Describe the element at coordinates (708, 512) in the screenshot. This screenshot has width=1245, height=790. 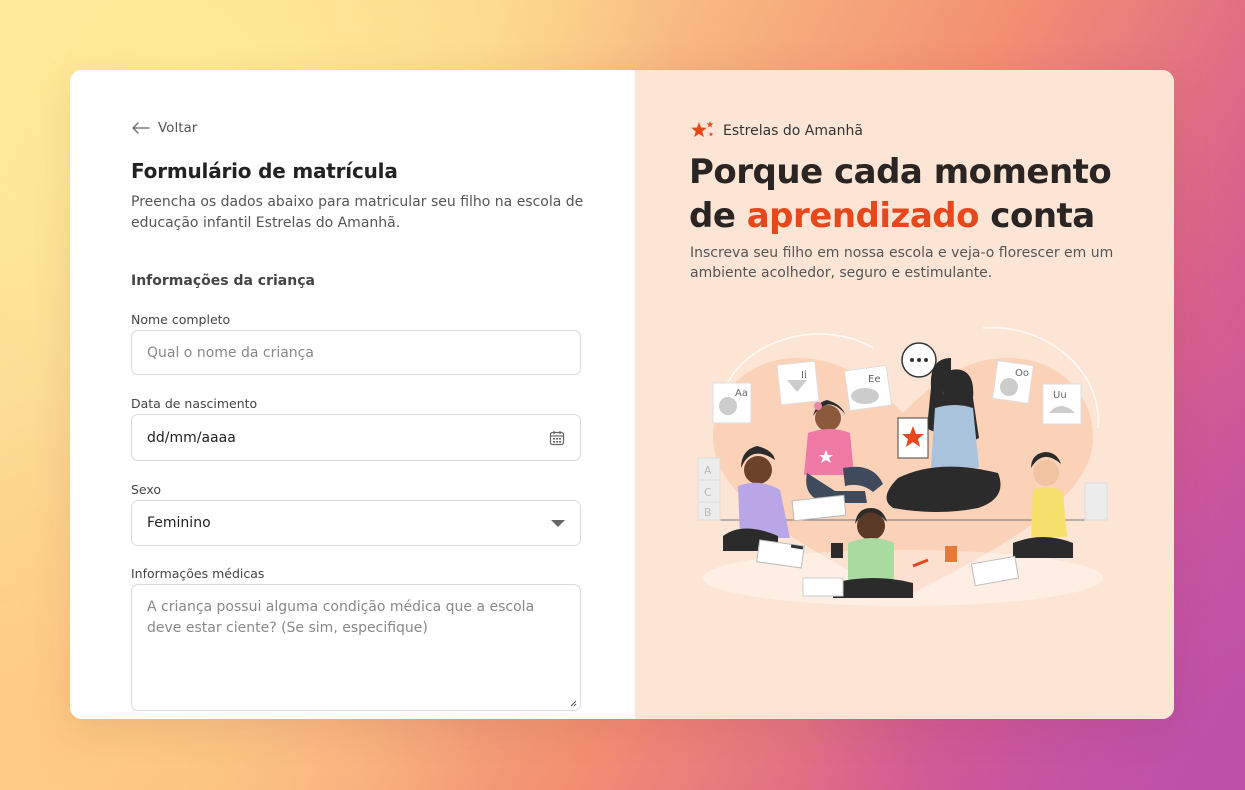
I see `block-b-label: B` at that location.